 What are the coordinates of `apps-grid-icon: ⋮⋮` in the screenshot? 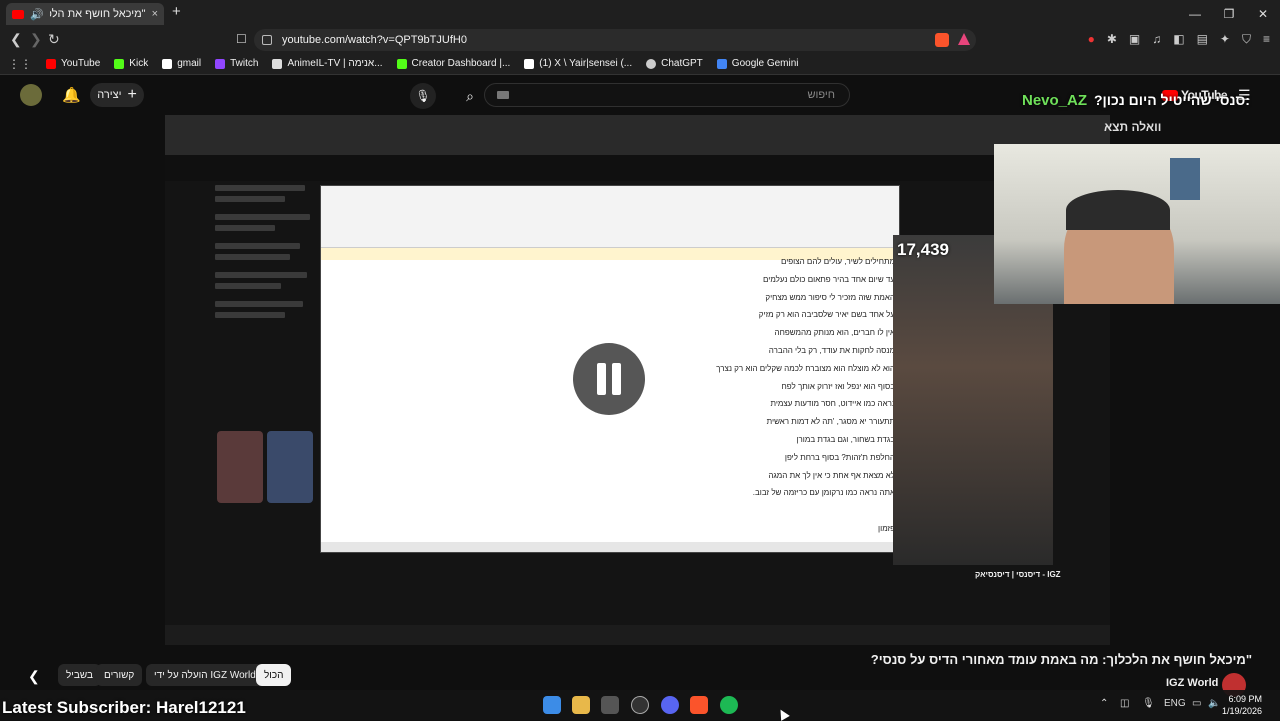 It's located at (20, 64).